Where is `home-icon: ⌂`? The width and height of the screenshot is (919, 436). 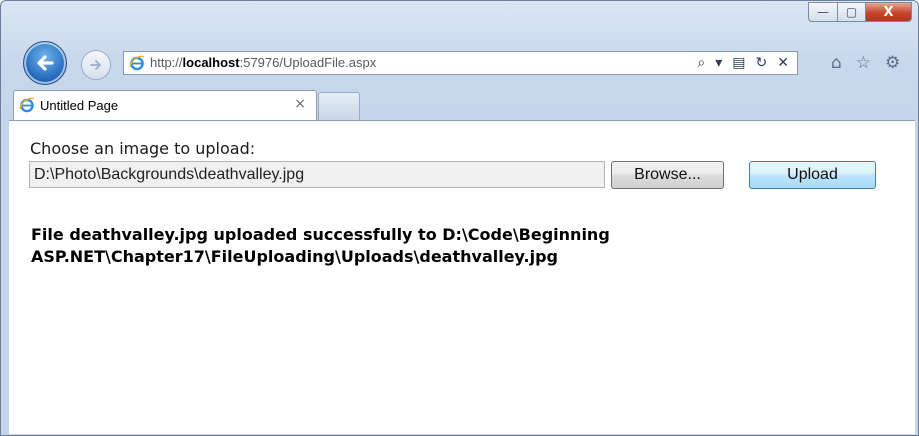
home-icon: ⌂ is located at coordinates (836, 63).